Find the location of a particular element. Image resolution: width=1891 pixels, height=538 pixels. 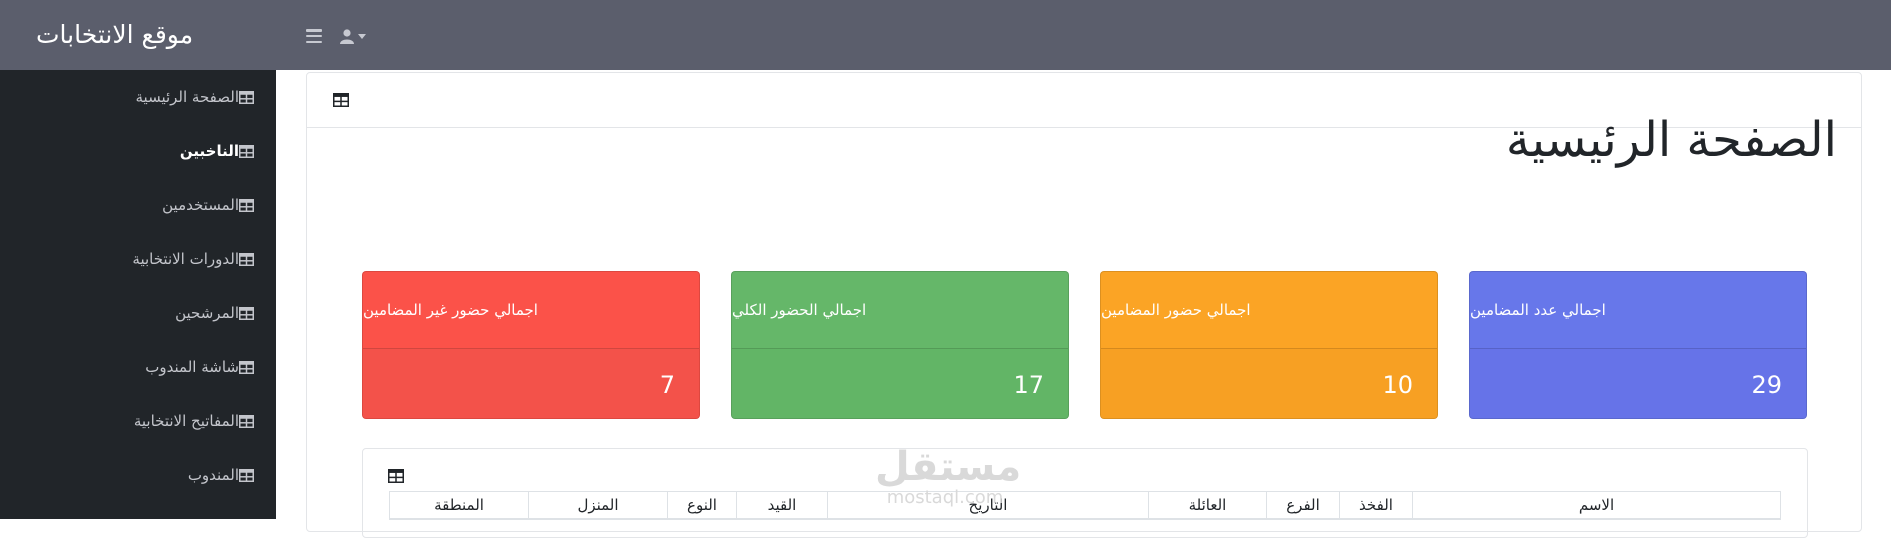

col-header-region: المنطقة is located at coordinates (459, 505).